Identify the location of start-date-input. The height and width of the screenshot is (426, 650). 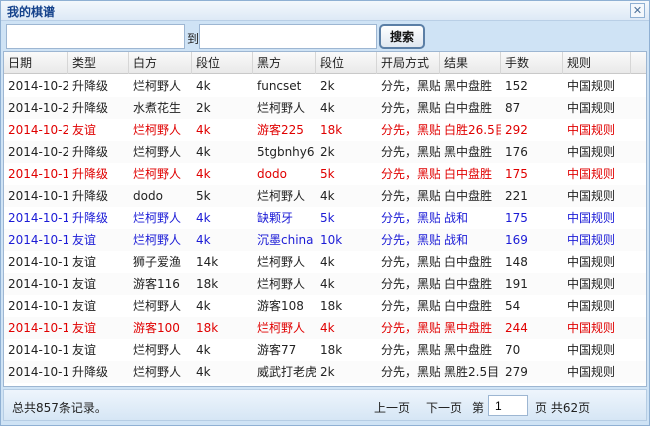
(95, 36).